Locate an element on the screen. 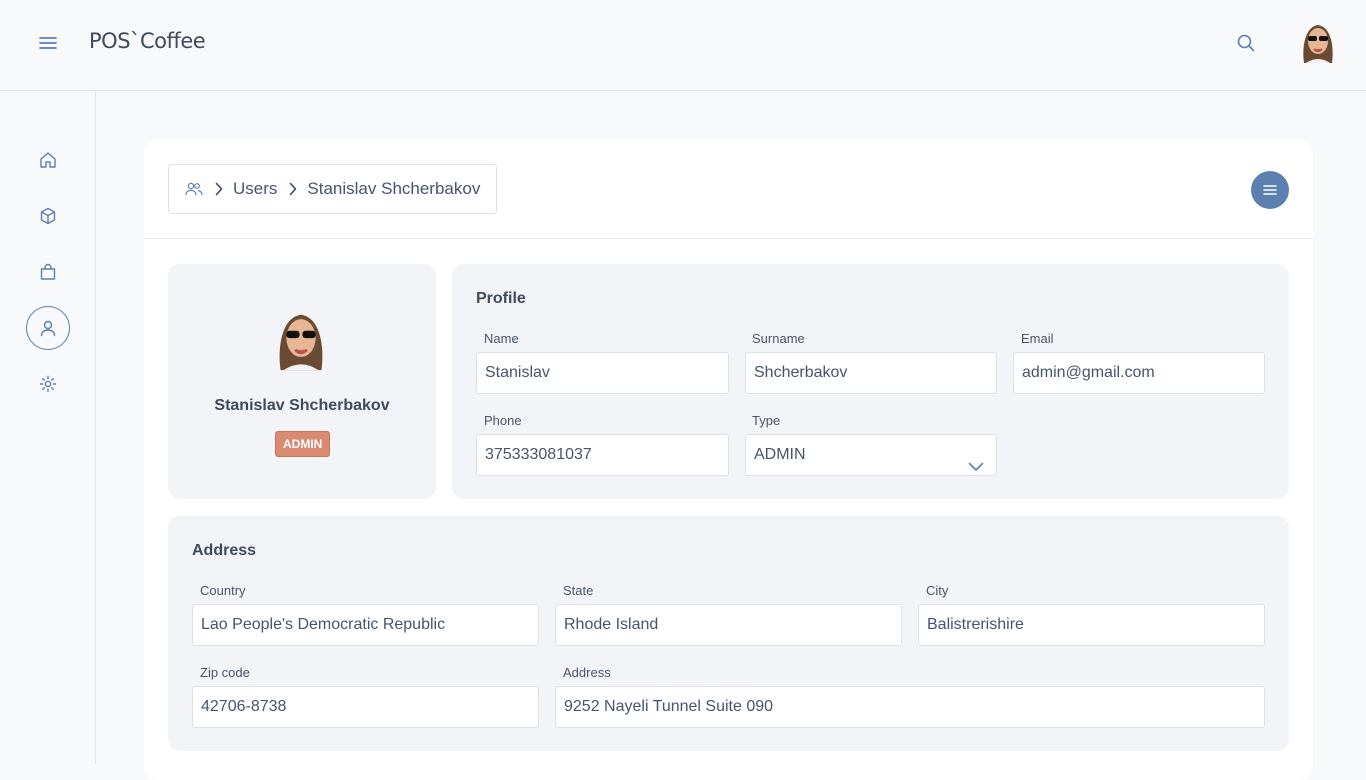 The image size is (1366, 780). address-label: Address is located at coordinates (587, 672).